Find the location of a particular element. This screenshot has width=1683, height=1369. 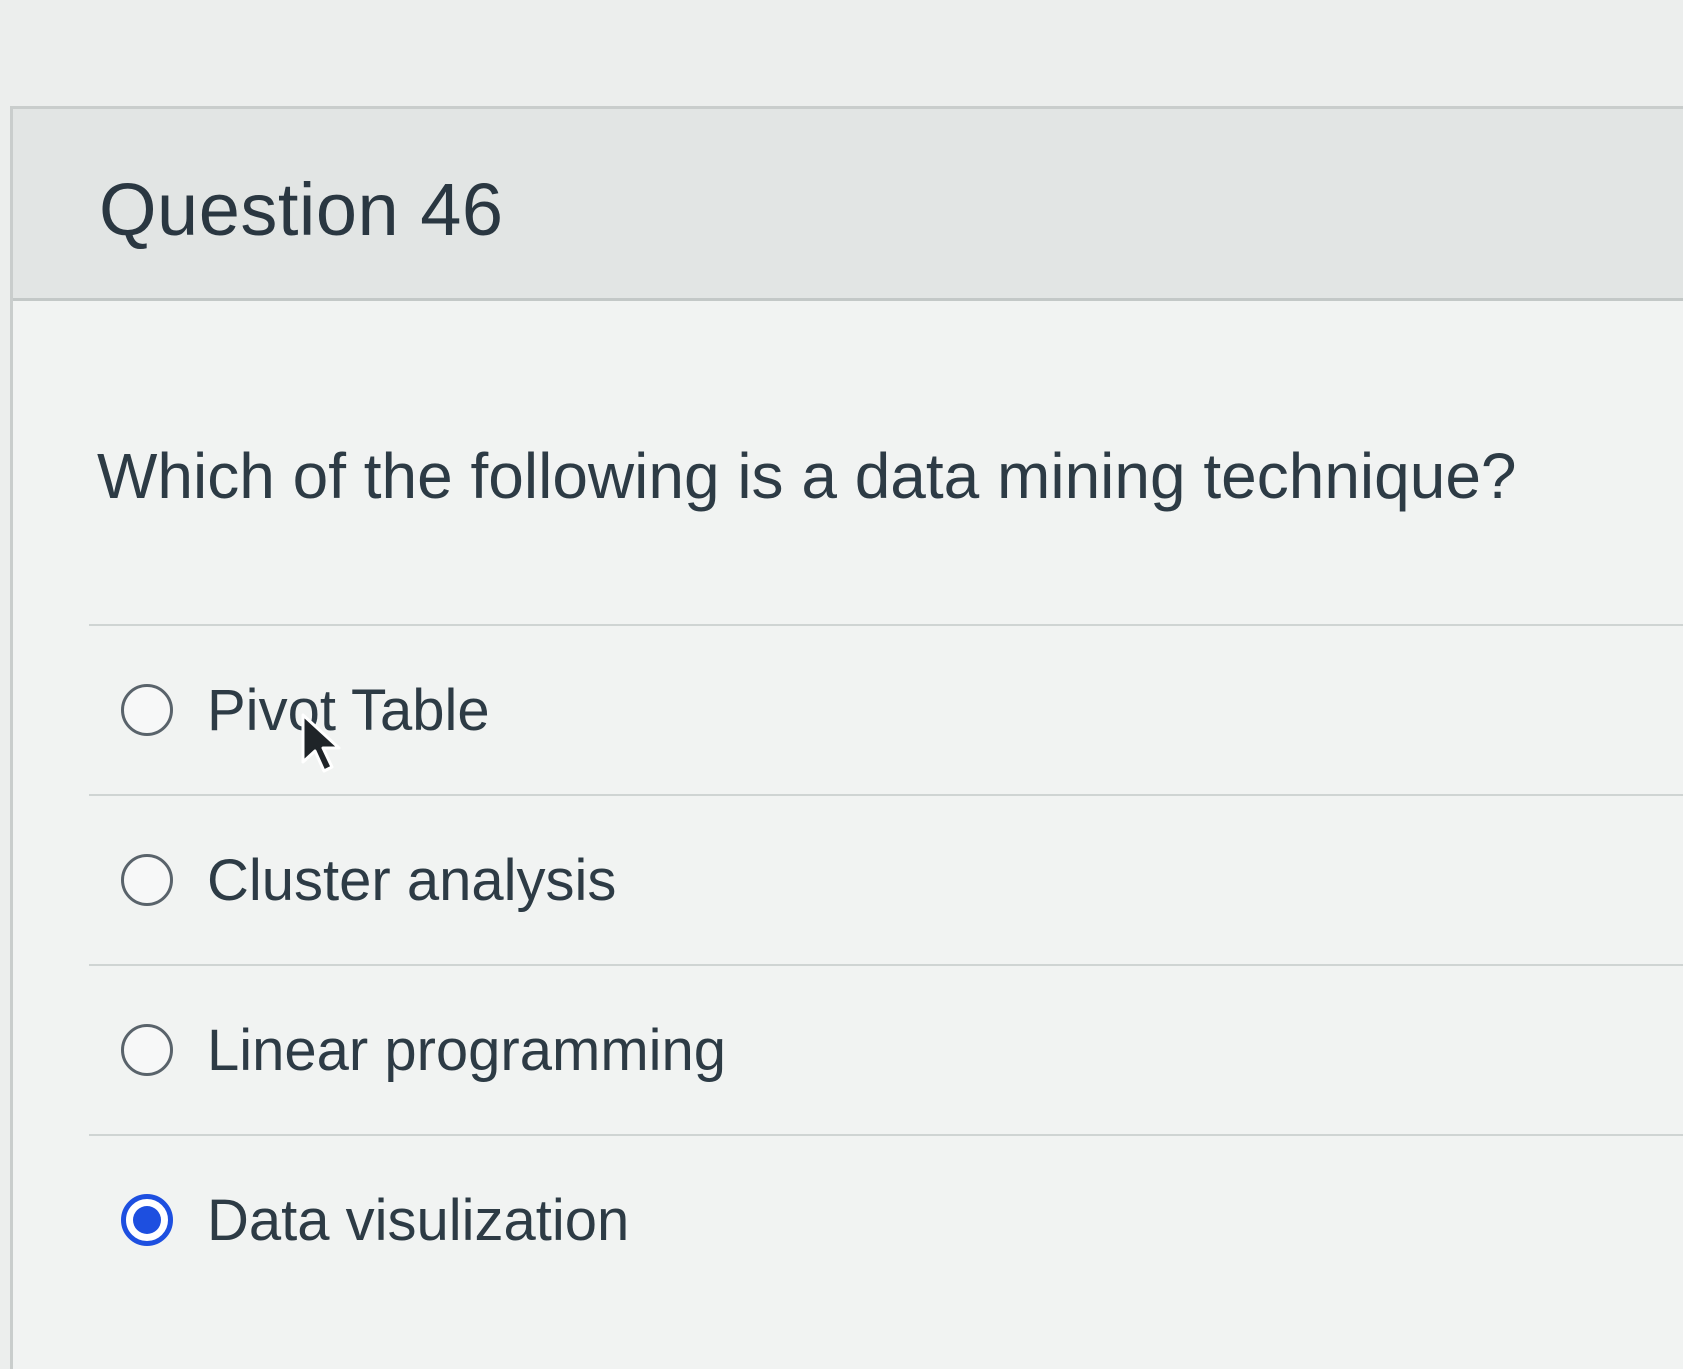

answer-option-data-visulization: Data visulization is located at coordinates (886, 1219).